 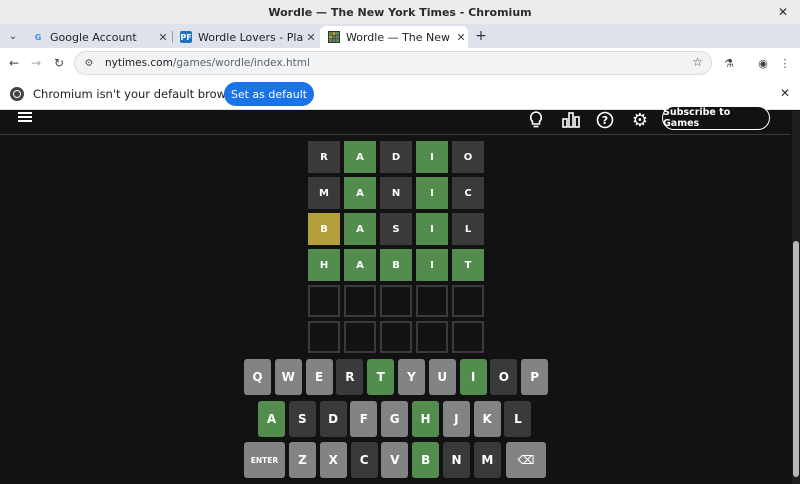 What do you see at coordinates (473, 377) in the screenshot?
I see `key-i: I` at bounding box center [473, 377].